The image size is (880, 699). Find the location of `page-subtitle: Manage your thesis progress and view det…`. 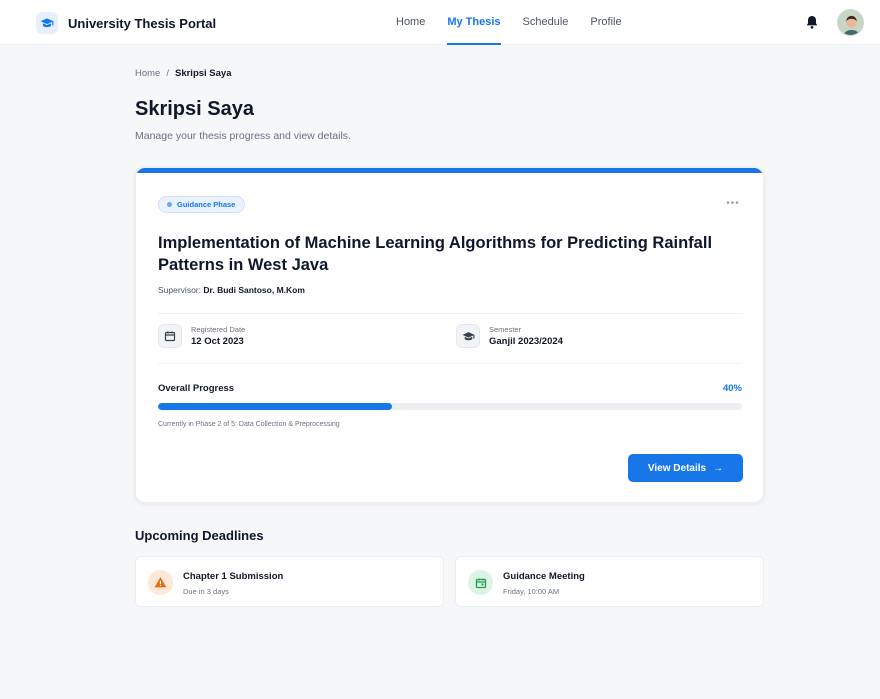

page-subtitle: Manage your thesis progress and view det… is located at coordinates (243, 136).